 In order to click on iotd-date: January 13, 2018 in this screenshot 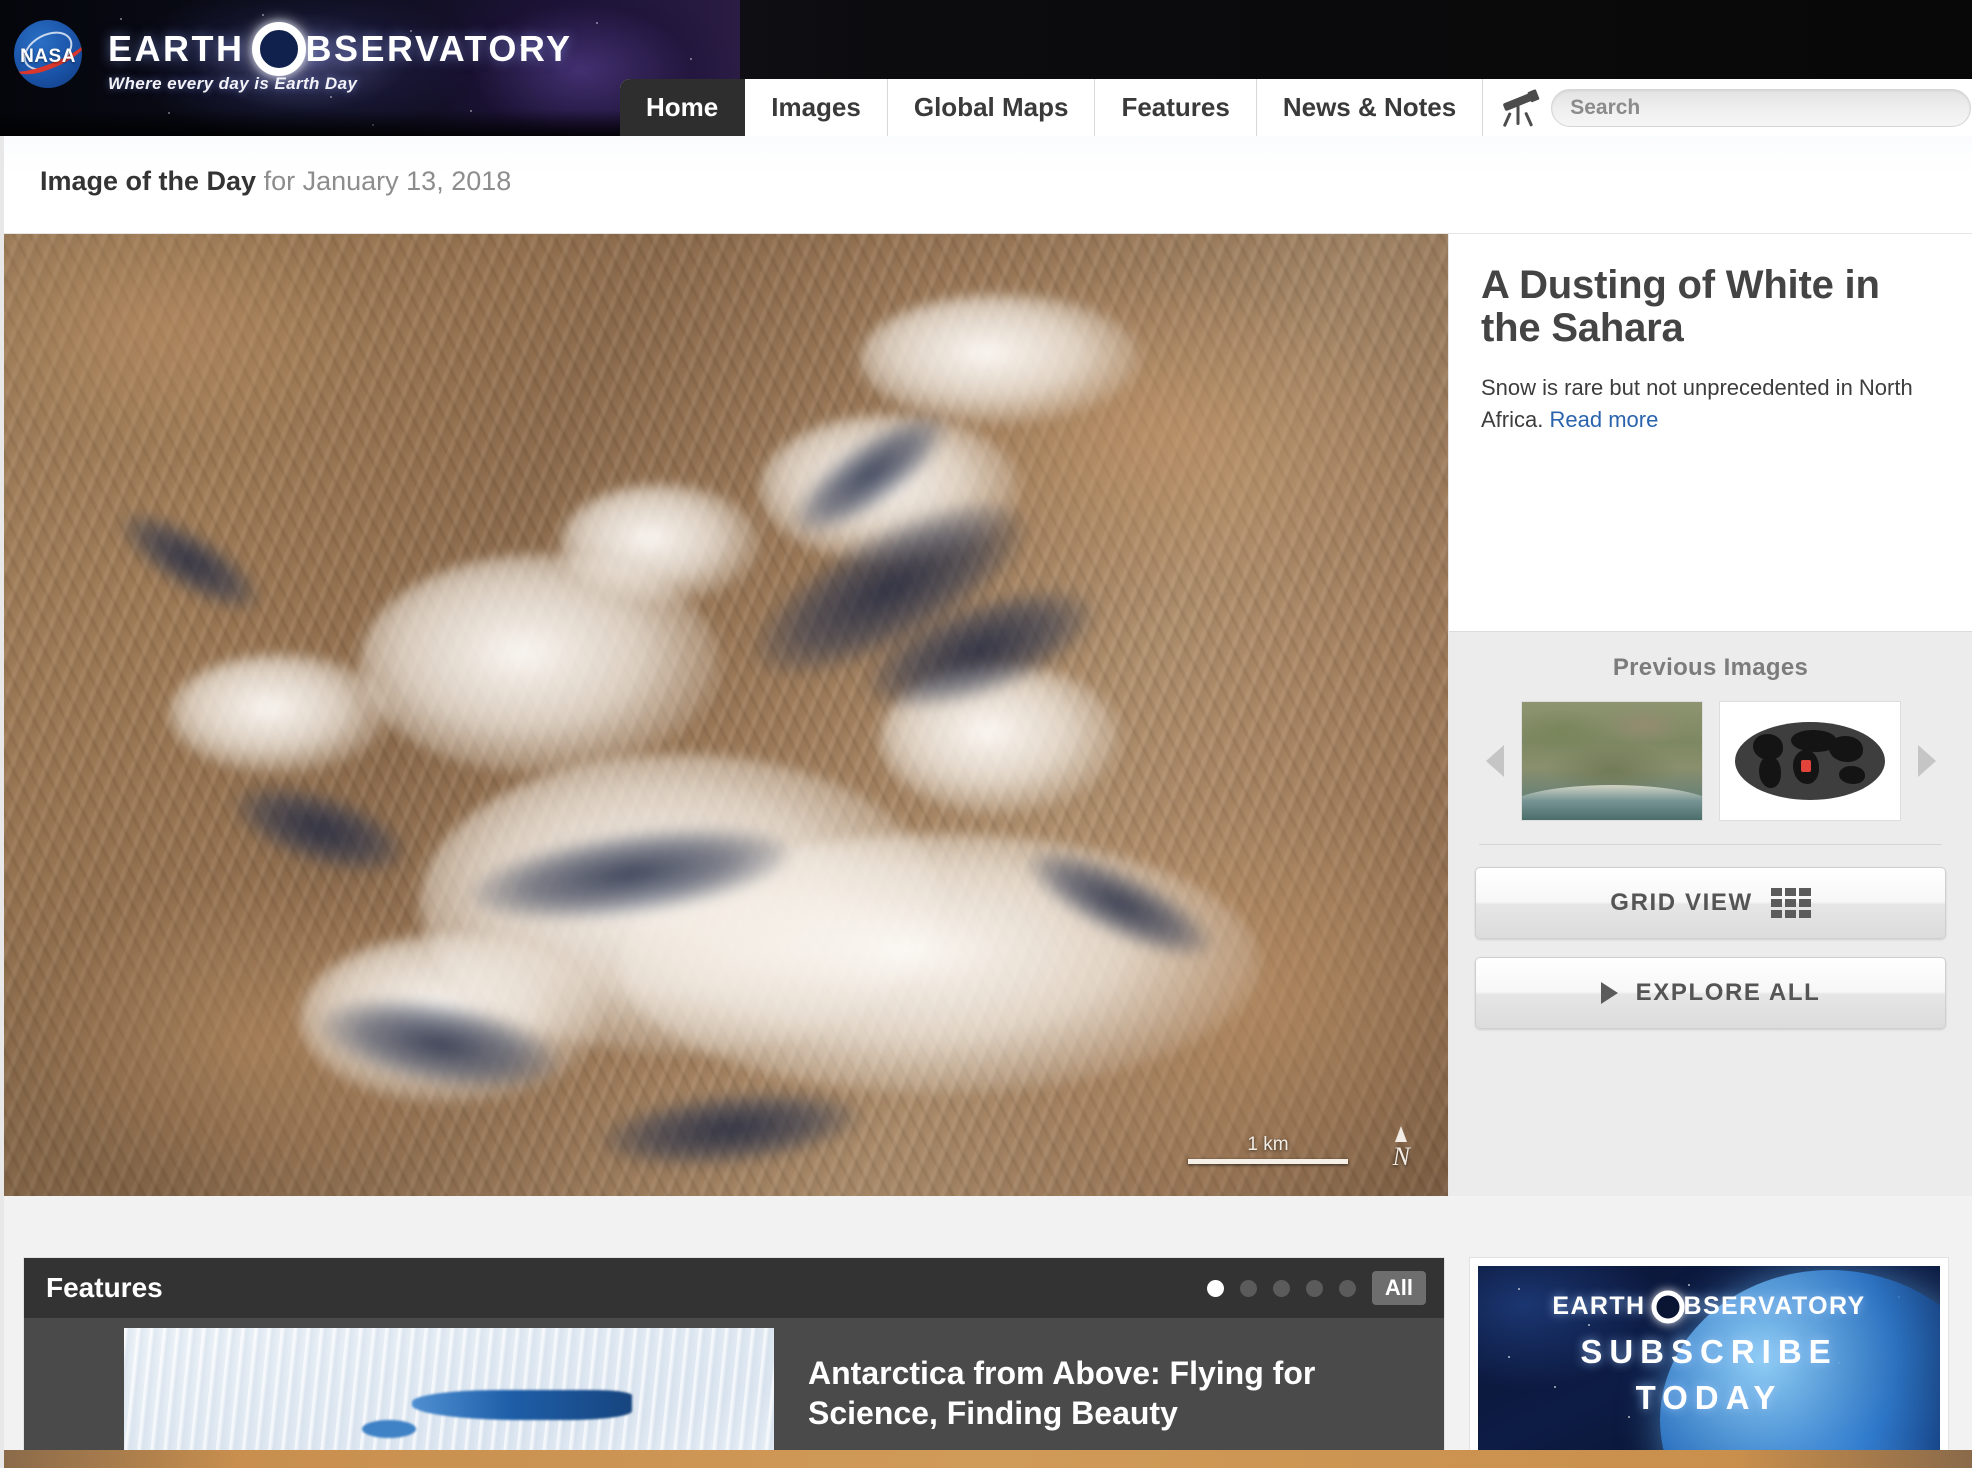, I will do `click(407, 181)`.